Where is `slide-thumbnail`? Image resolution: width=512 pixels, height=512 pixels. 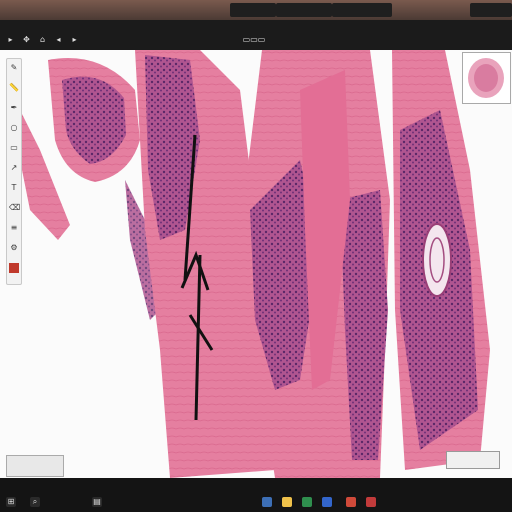 slide-thumbnail is located at coordinates (486, 78).